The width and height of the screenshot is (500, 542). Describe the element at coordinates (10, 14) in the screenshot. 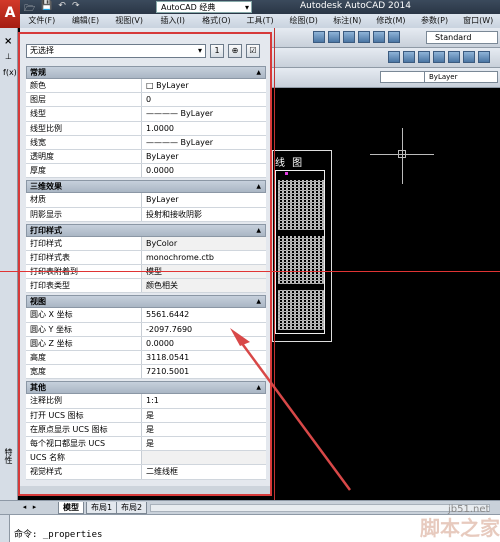

I see `app-menu-button: A` at that location.